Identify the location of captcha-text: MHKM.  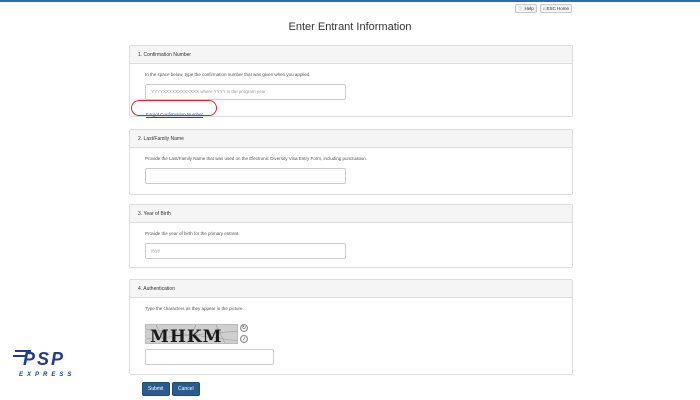
(186, 335).